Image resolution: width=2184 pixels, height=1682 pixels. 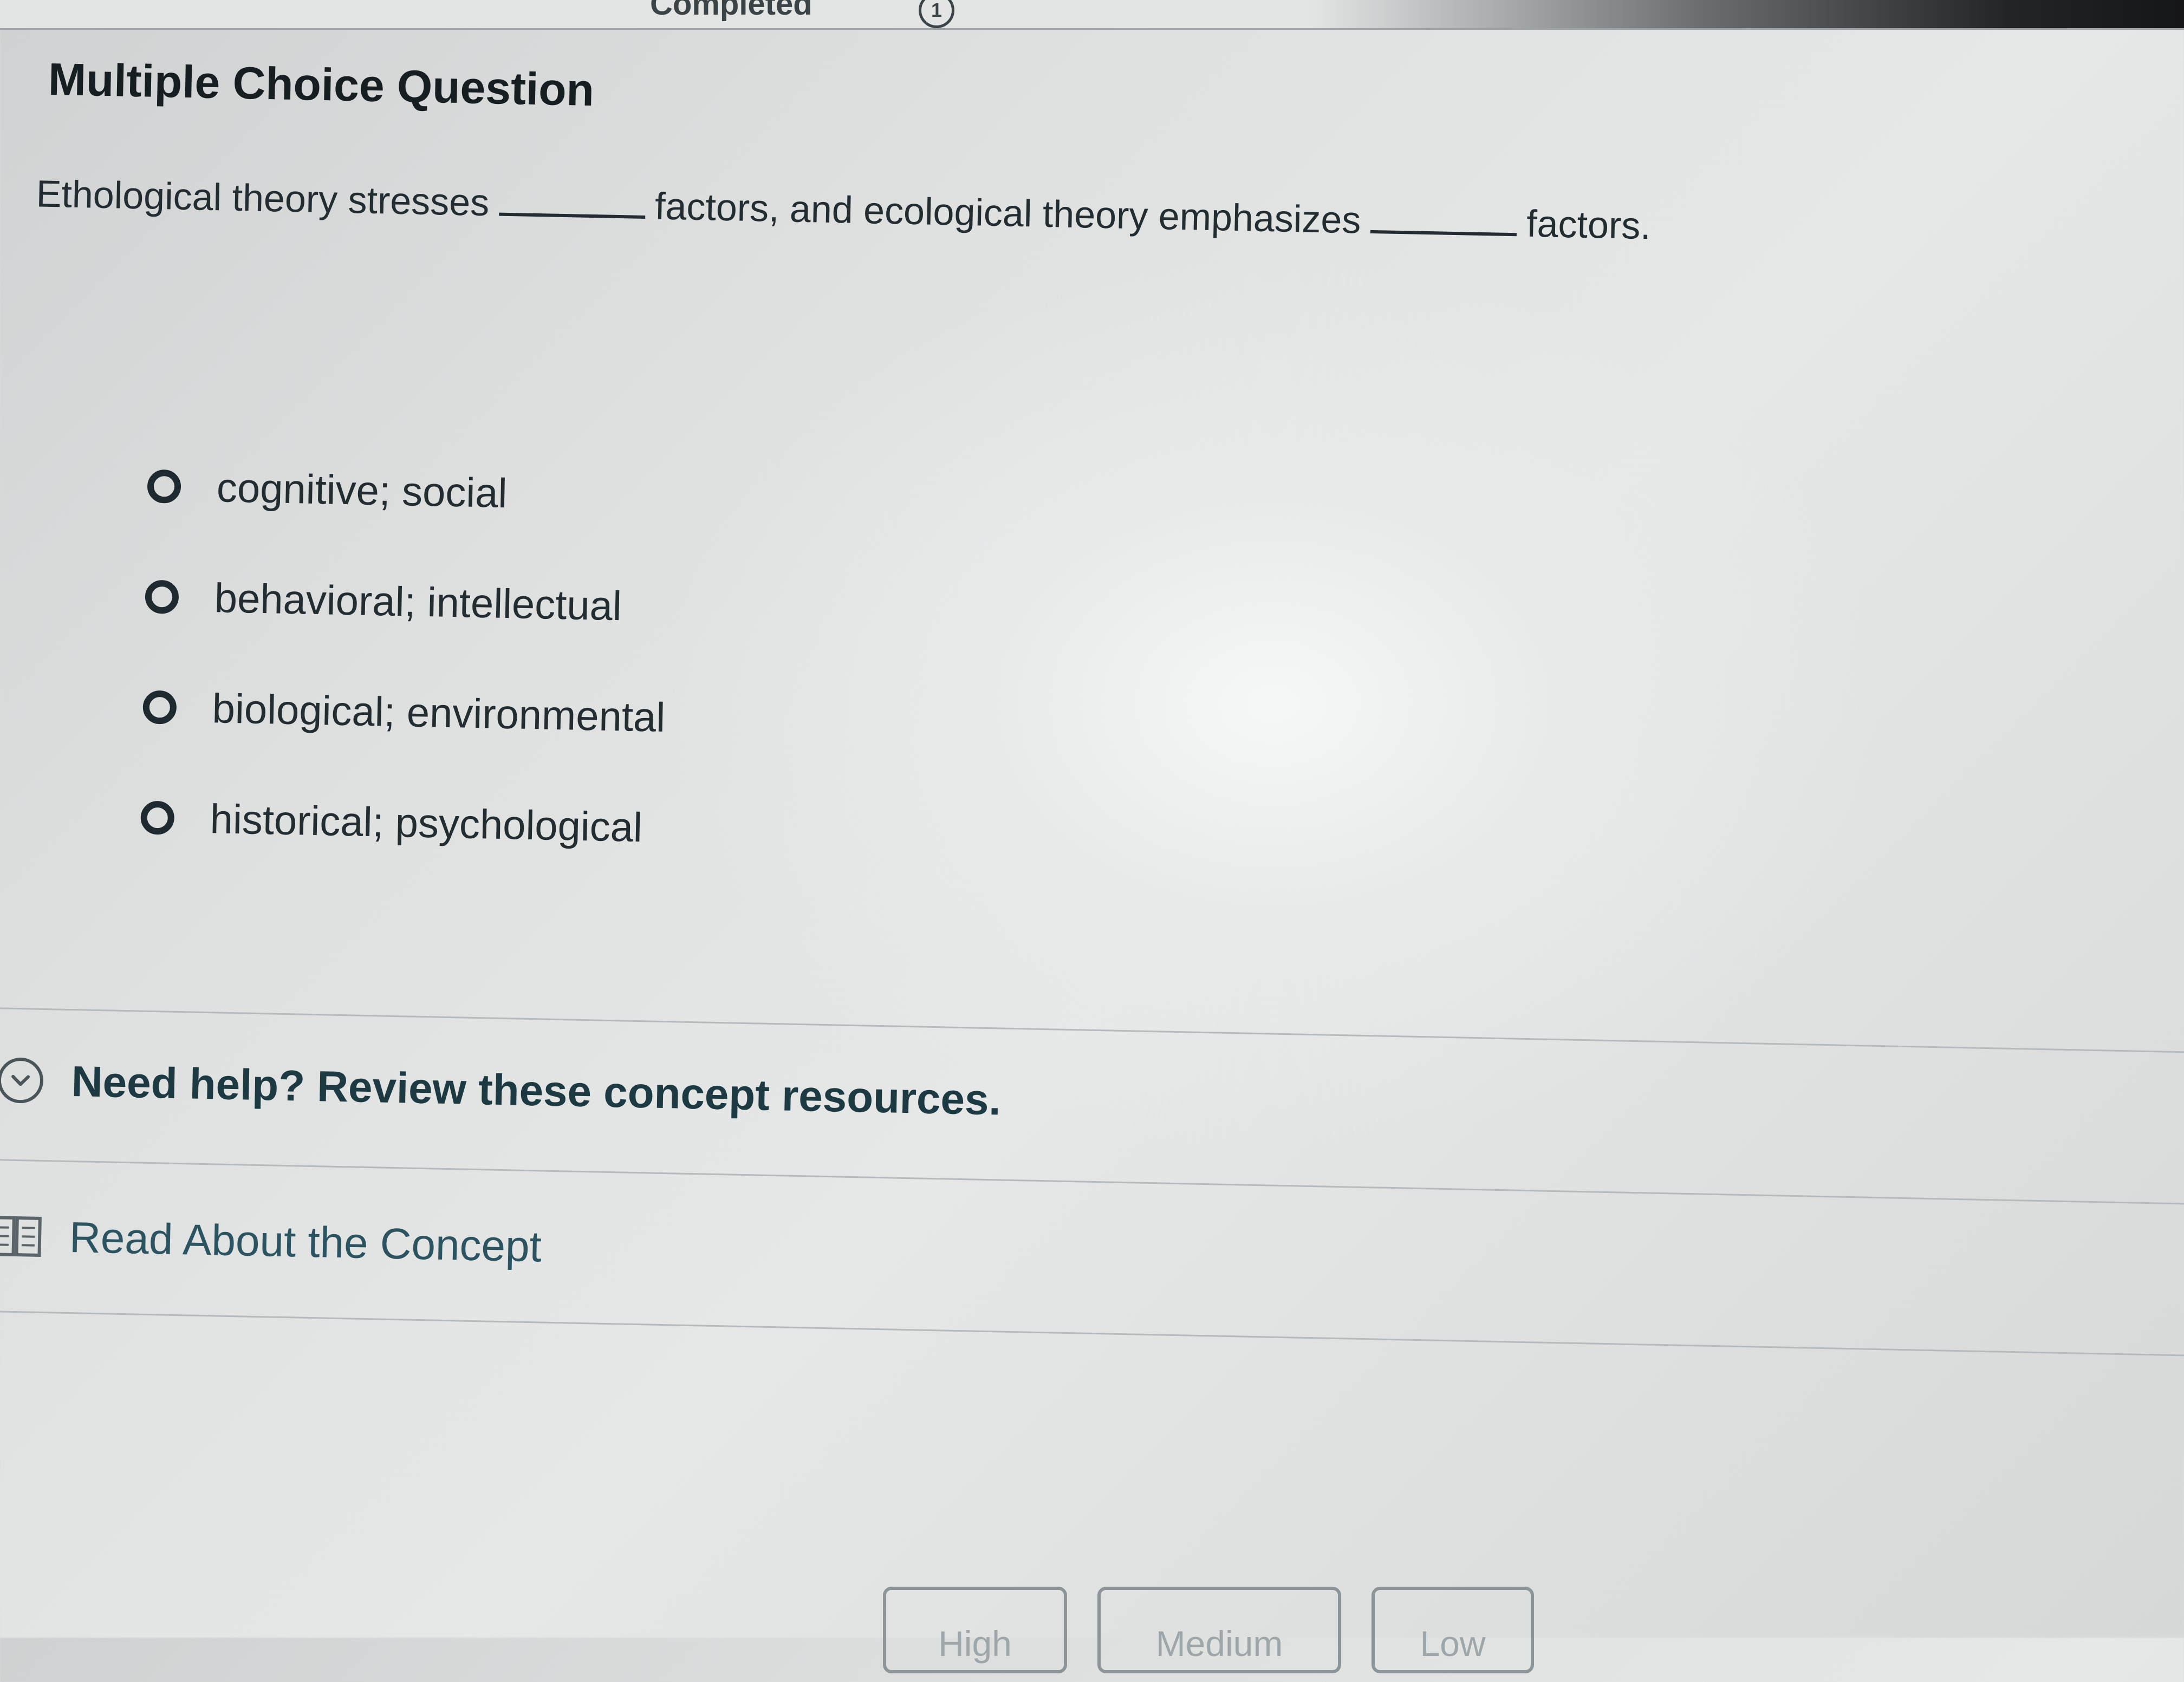 I want to click on confidence-buttons: High Medium Low, so click(x=1223, y=1630).